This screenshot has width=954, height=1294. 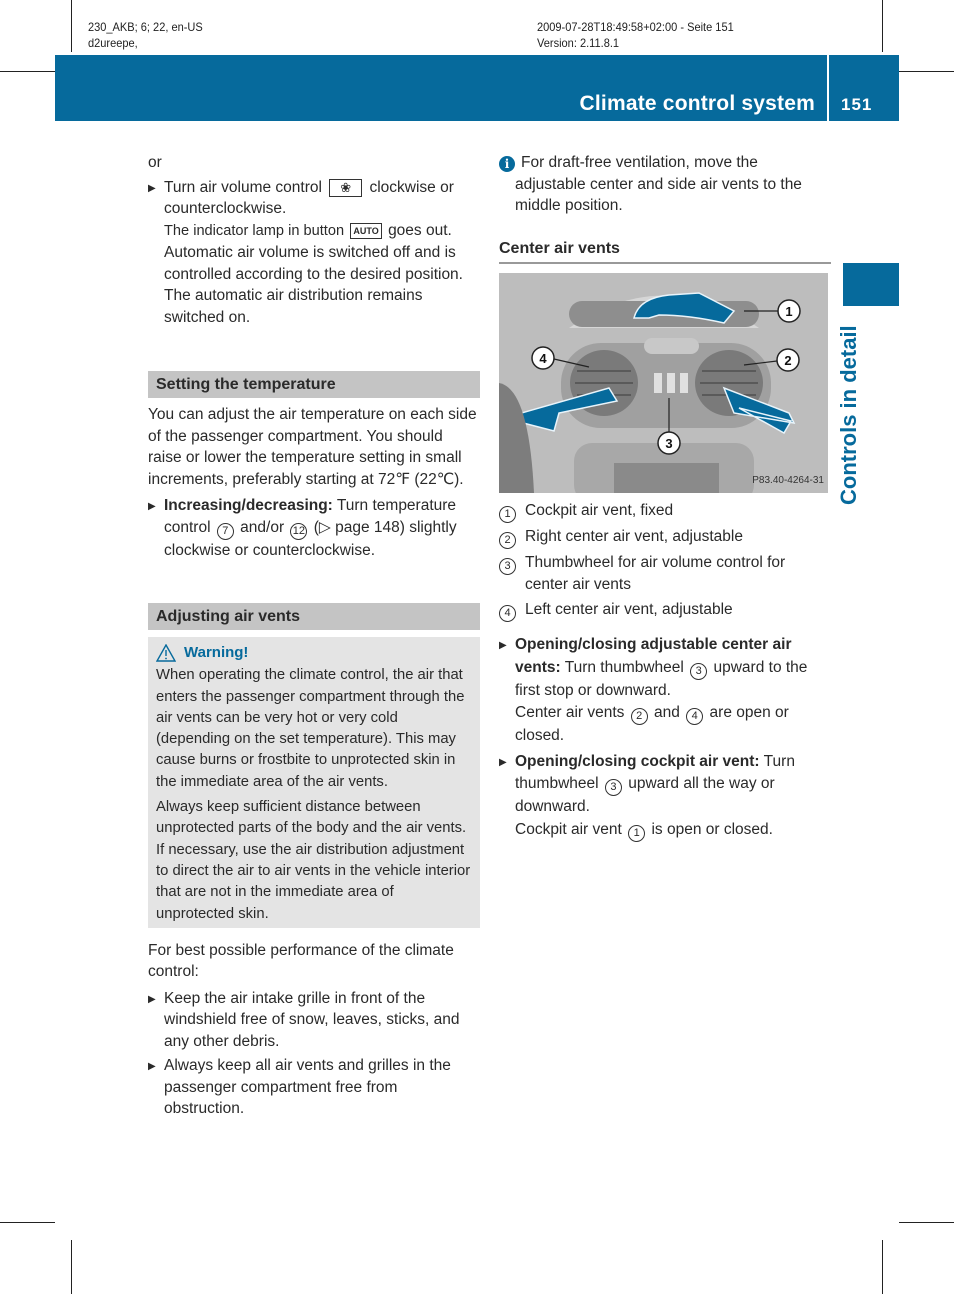 I want to click on step-result-text: is open or closed., so click(x=712, y=829).